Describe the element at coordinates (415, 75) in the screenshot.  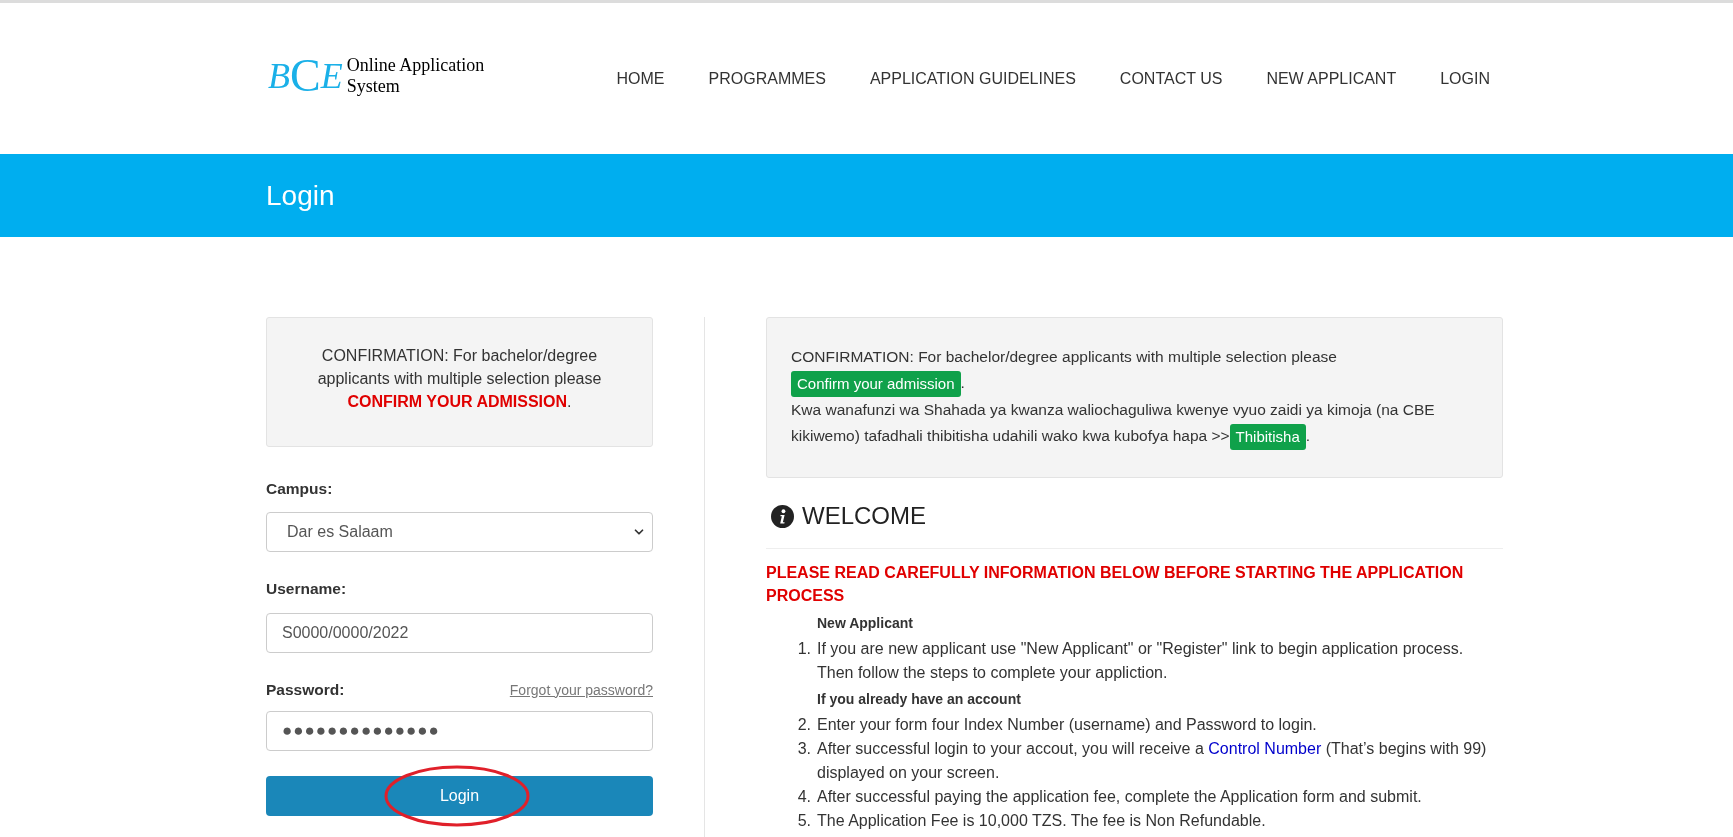
I see `logo-text: Online Application System` at that location.